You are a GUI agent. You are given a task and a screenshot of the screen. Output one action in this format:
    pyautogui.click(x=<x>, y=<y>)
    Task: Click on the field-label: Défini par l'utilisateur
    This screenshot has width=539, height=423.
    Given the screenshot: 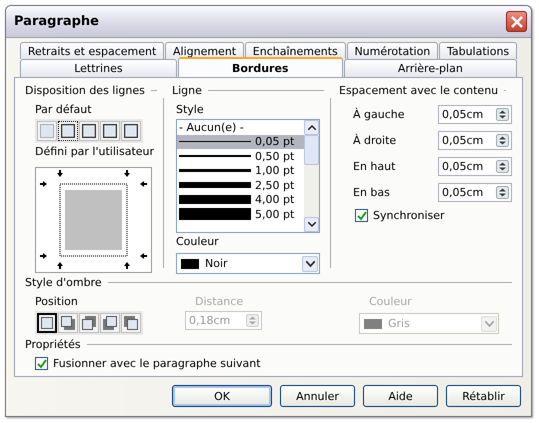 What is the action you would take?
    pyautogui.click(x=95, y=151)
    